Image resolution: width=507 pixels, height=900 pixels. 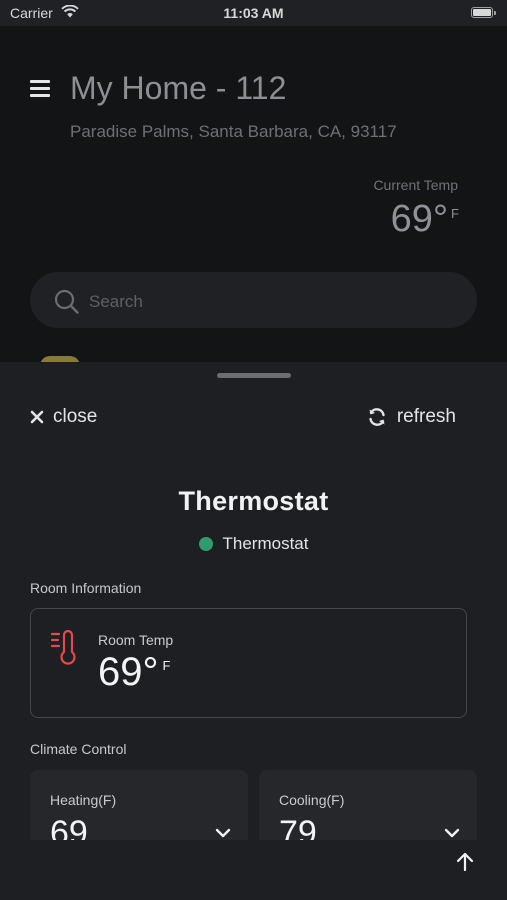 What do you see at coordinates (40, 89) in the screenshot?
I see `menu-icon` at bounding box center [40, 89].